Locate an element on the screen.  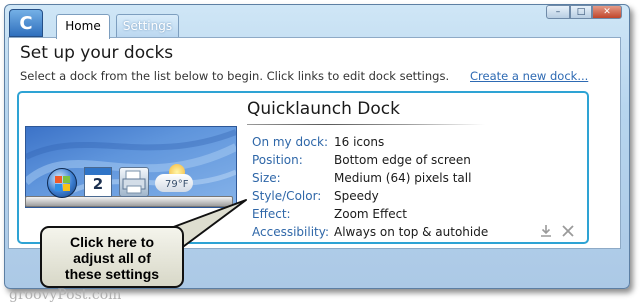
weather-temperature: 79°F is located at coordinates (177, 184).